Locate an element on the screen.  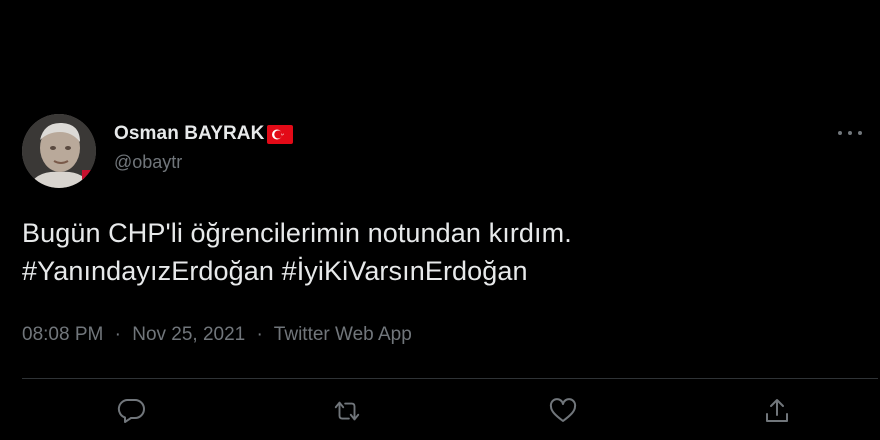
action-bar is located at coordinates (440, 414).